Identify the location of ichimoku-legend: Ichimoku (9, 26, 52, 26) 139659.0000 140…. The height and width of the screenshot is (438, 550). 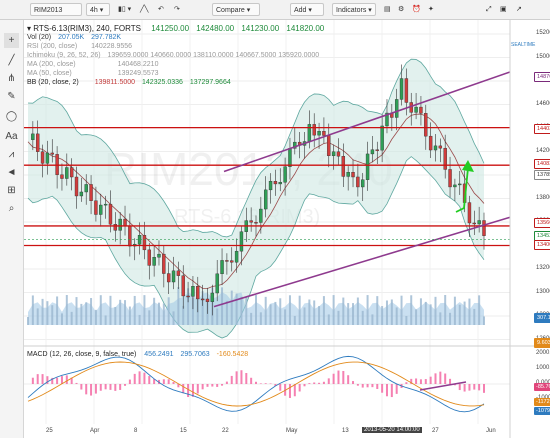
(173, 55).